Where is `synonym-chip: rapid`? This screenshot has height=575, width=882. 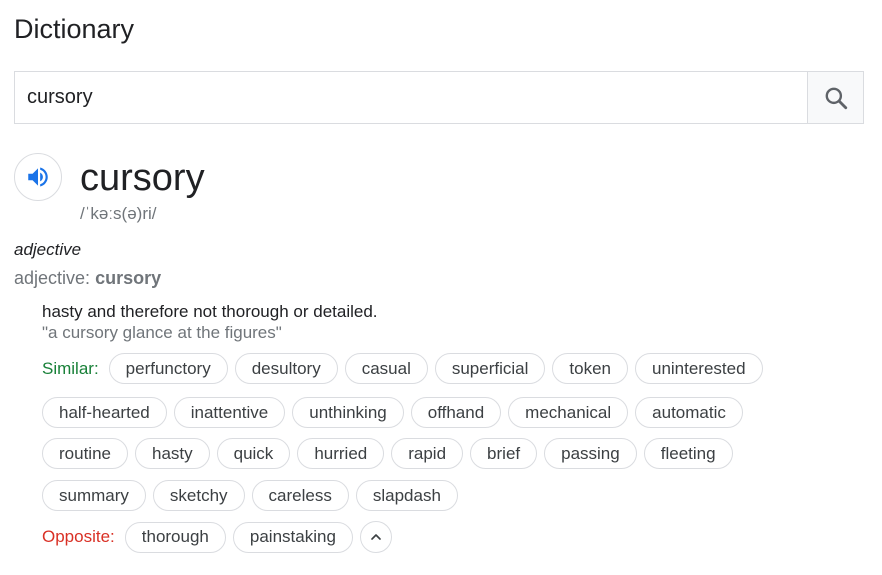
synonym-chip: rapid is located at coordinates (427, 453).